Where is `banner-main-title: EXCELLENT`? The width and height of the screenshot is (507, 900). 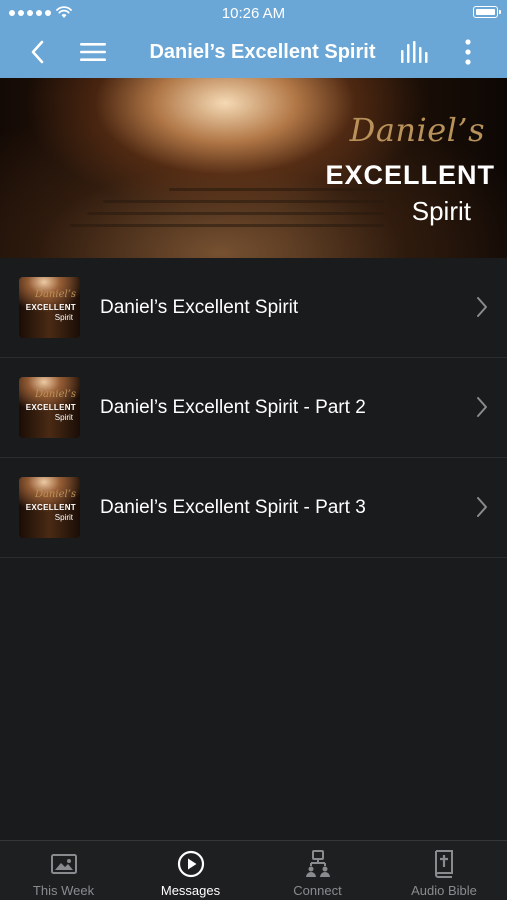 banner-main-title: EXCELLENT is located at coordinates (410, 175).